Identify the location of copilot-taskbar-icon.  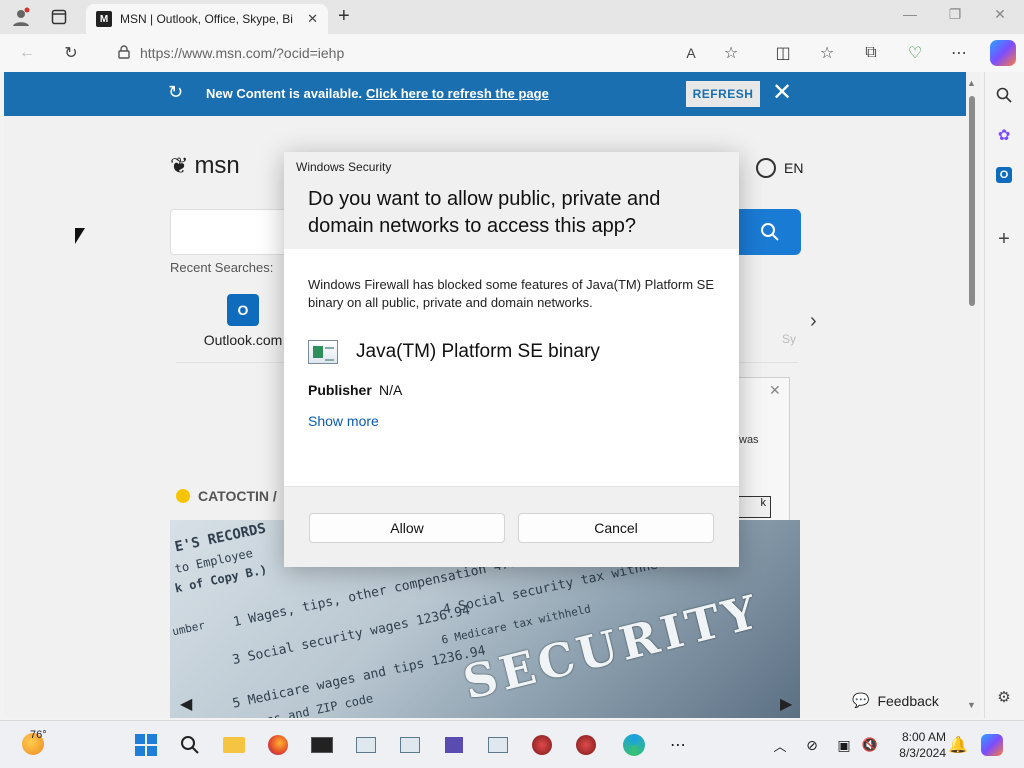
(992, 745).